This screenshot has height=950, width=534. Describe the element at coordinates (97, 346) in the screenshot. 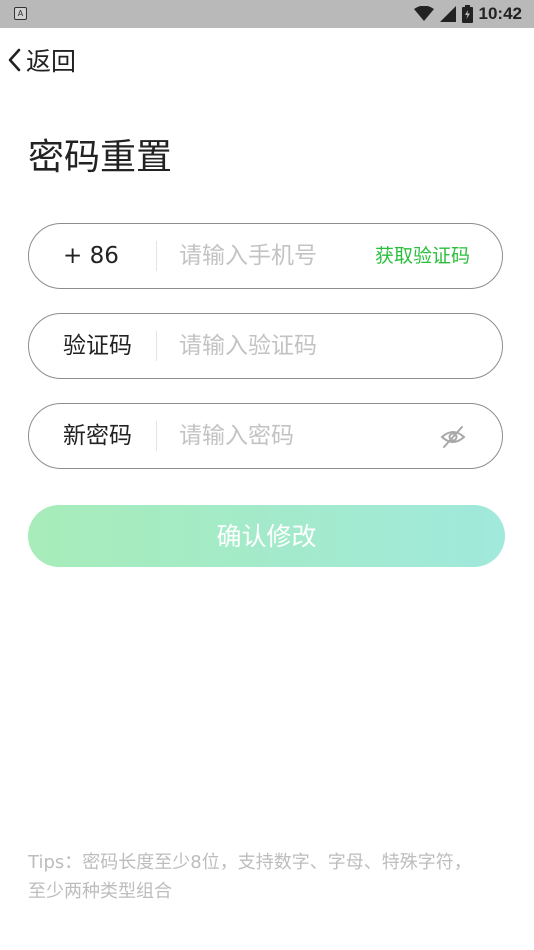

I see `code-label: 验证码` at that location.